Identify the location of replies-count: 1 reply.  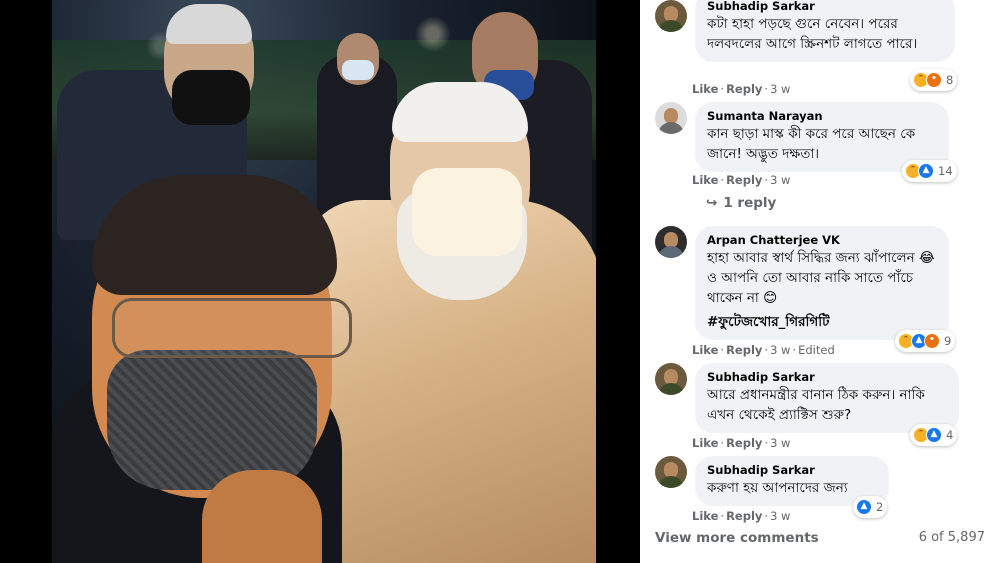
(750, 203).